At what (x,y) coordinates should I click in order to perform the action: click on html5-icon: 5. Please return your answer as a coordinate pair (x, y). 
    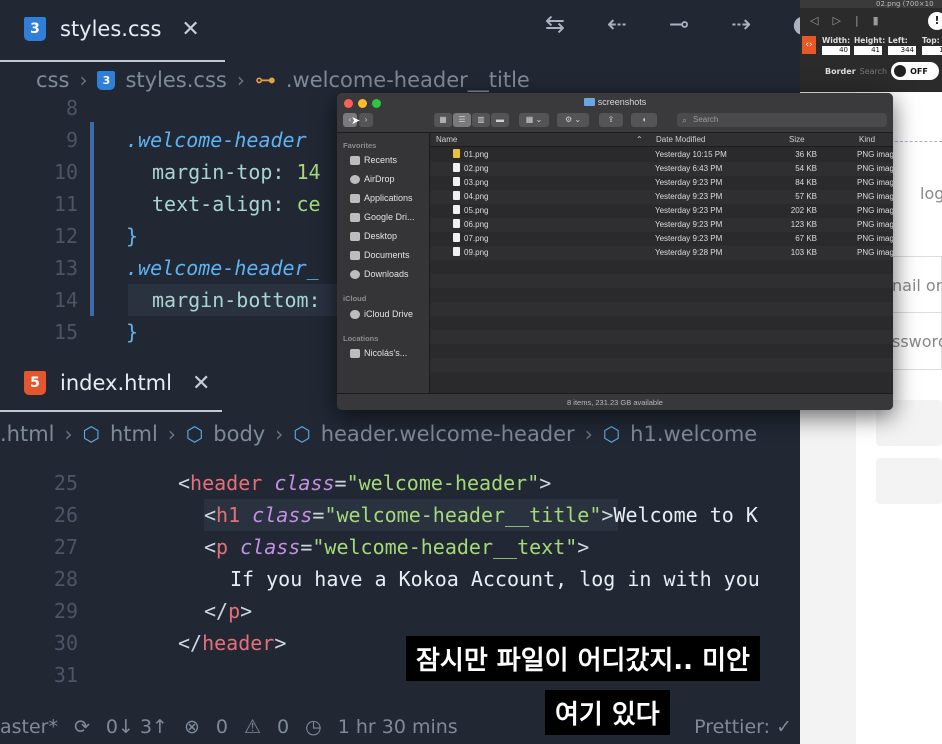
    Looking at the image, I should click on (35, 383).